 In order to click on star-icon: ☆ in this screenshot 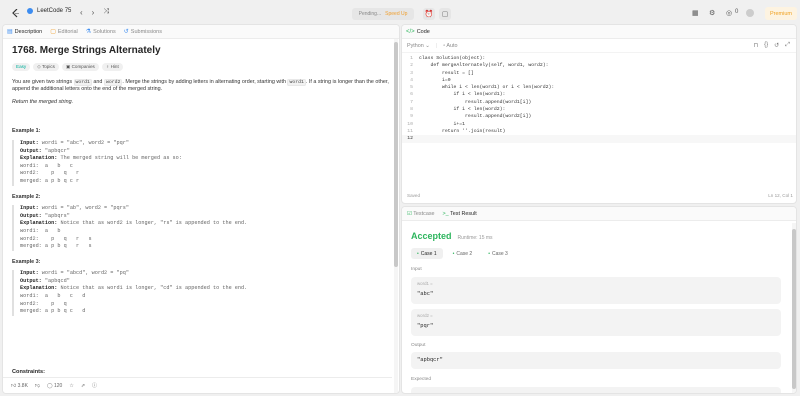, I will do `click(71, 386)`.